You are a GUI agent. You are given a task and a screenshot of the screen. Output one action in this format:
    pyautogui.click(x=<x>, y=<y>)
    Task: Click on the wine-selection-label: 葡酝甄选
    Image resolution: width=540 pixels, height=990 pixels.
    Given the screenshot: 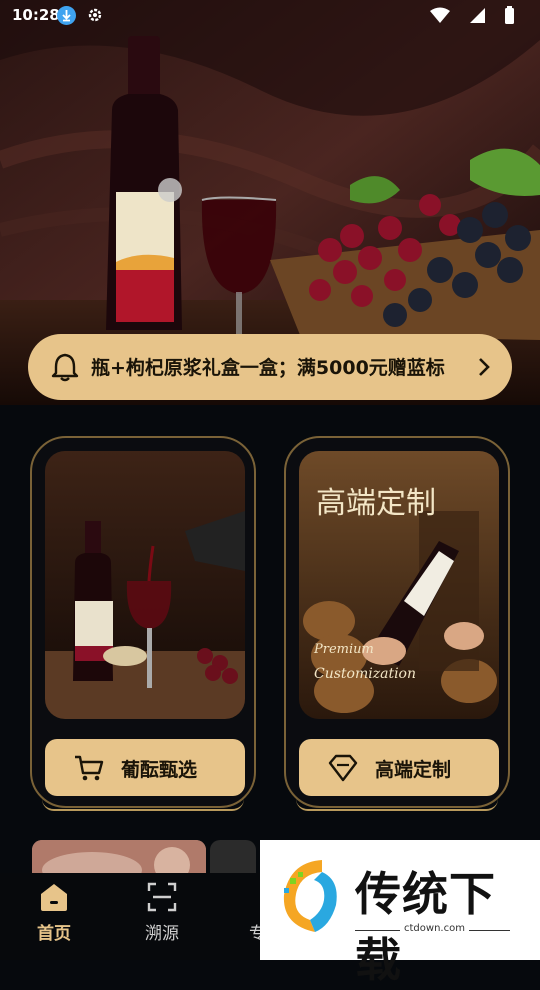 What is the action you would take?
    pyautogui.click(x=159, y=770)
    